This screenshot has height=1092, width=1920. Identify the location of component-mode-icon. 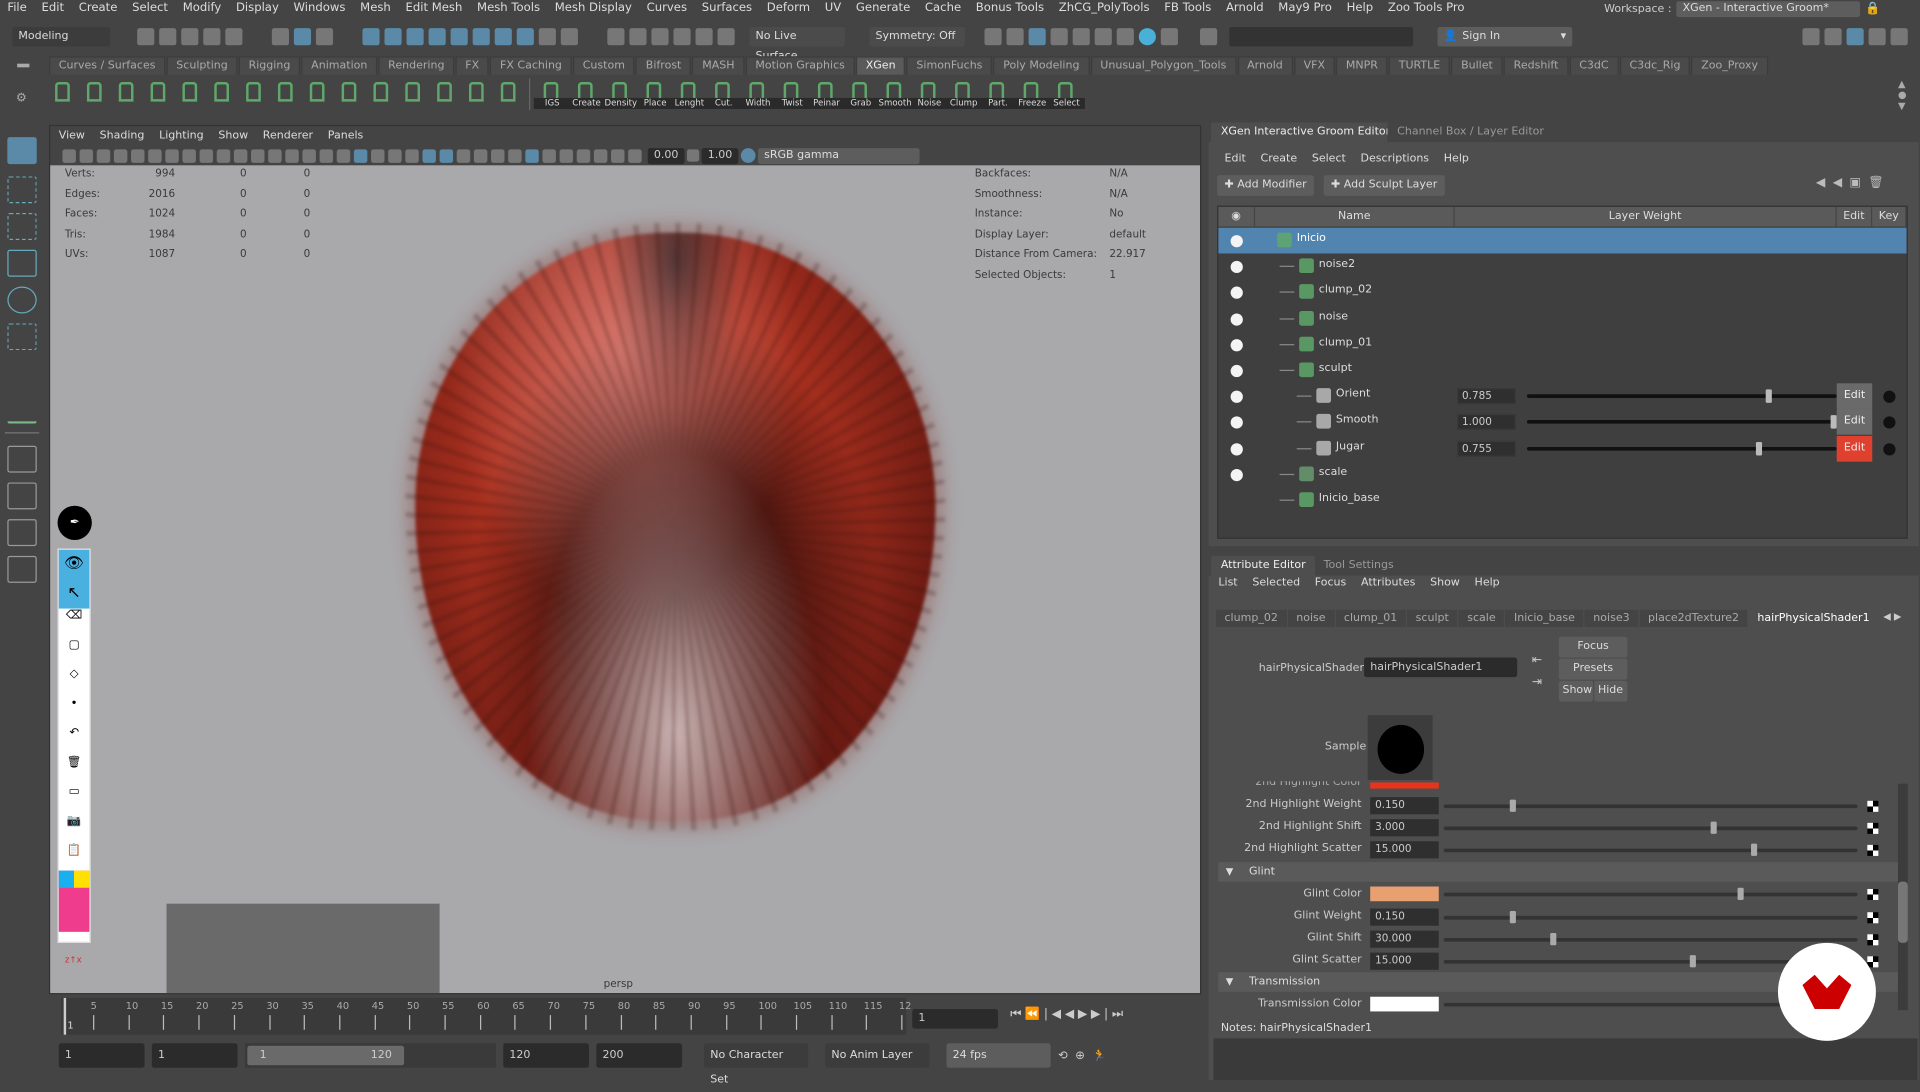
(324, 37).